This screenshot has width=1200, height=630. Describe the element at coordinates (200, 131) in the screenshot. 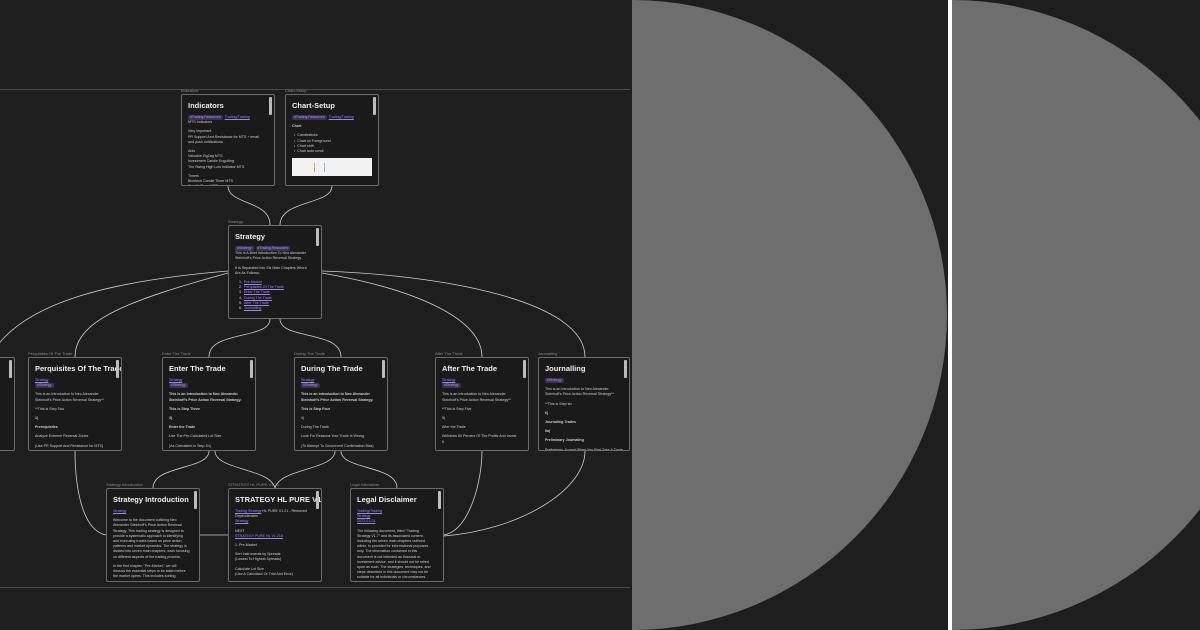

I see `line-text: Very Important` at that location.